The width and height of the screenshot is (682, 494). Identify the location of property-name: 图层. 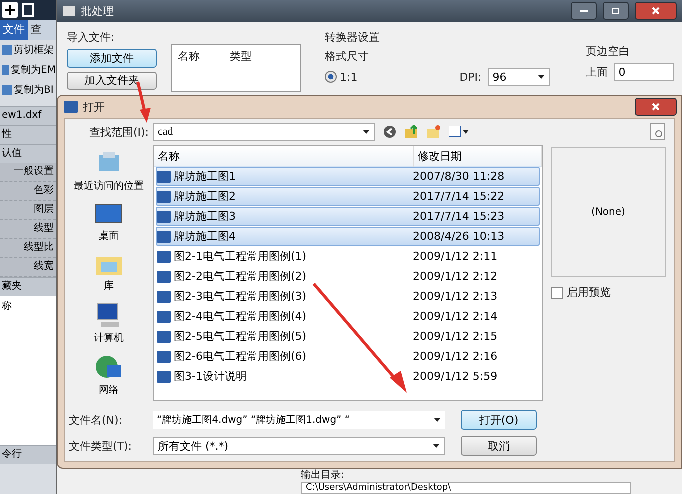
(28, 210).